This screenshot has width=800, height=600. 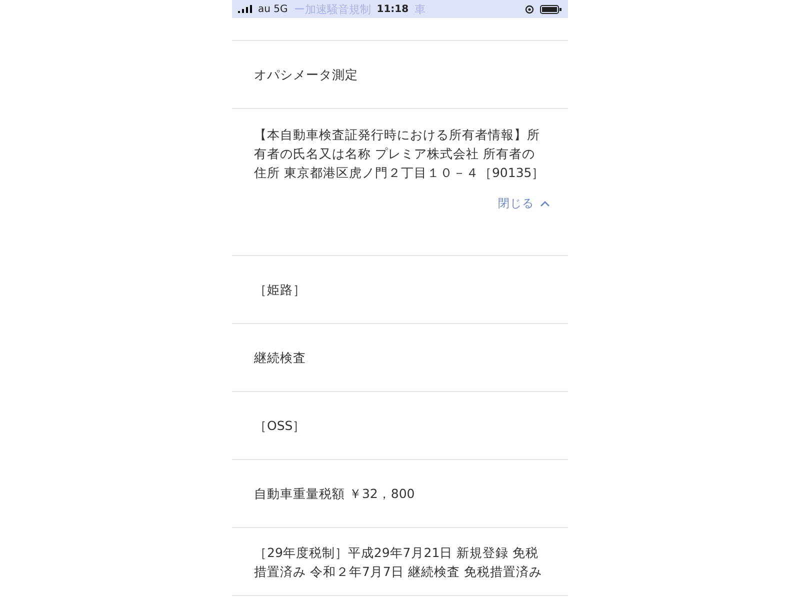 What do you see at coordinates (273, 9) in the screenshot?
I see `carrier-label: au 5G` at bounding box center [273, 9].